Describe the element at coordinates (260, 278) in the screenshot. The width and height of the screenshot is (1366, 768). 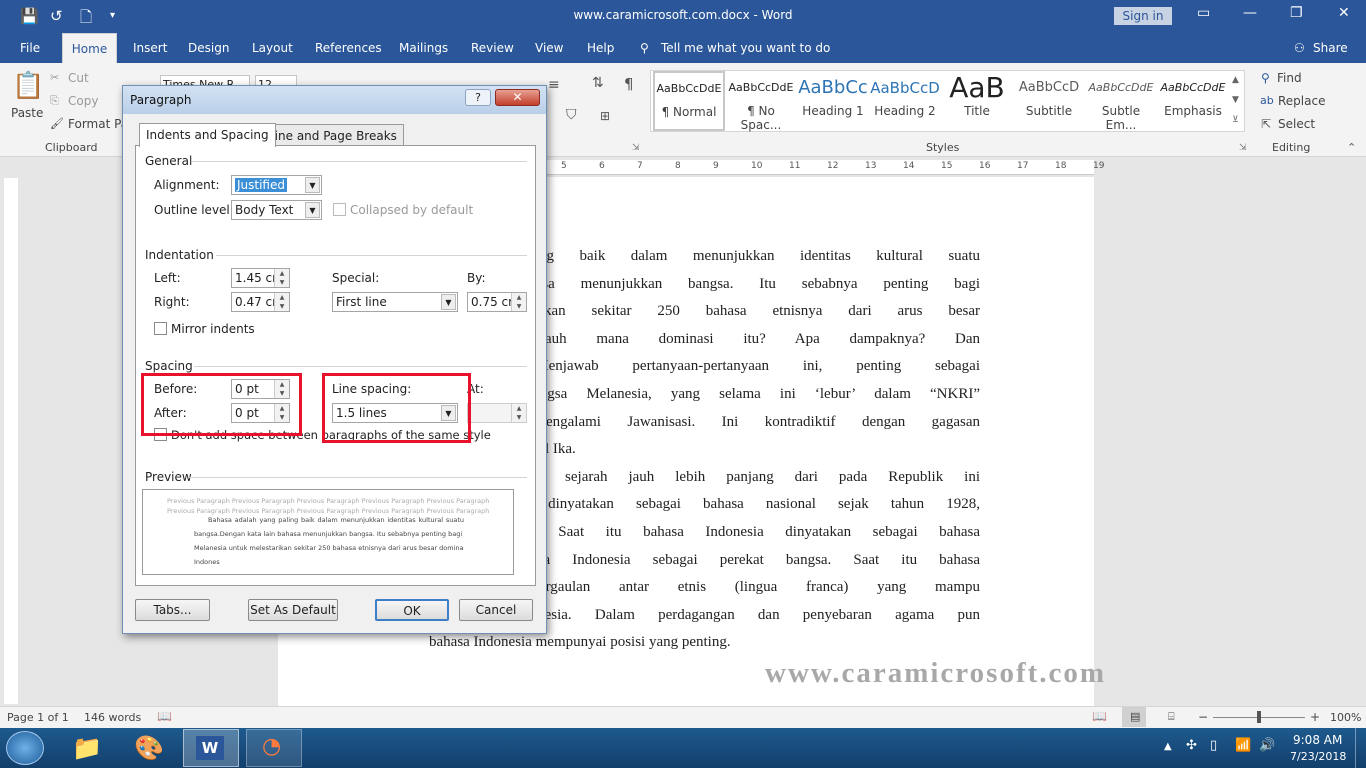
I see `left-indent-input: 1.45 cm ▲ ▼` at that location.